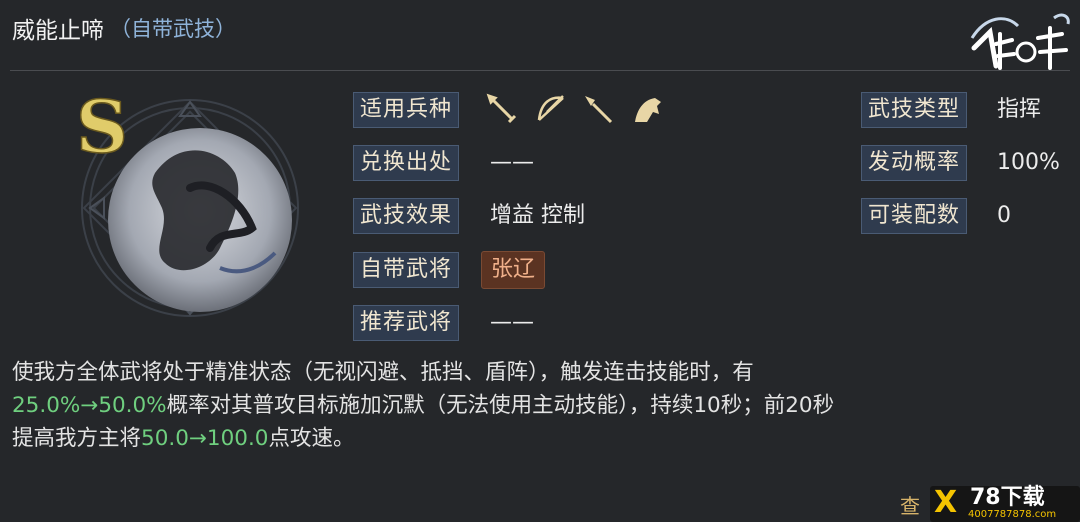  I want to click on description-line-3-pre: 提高我方主将, so click(77, 438).